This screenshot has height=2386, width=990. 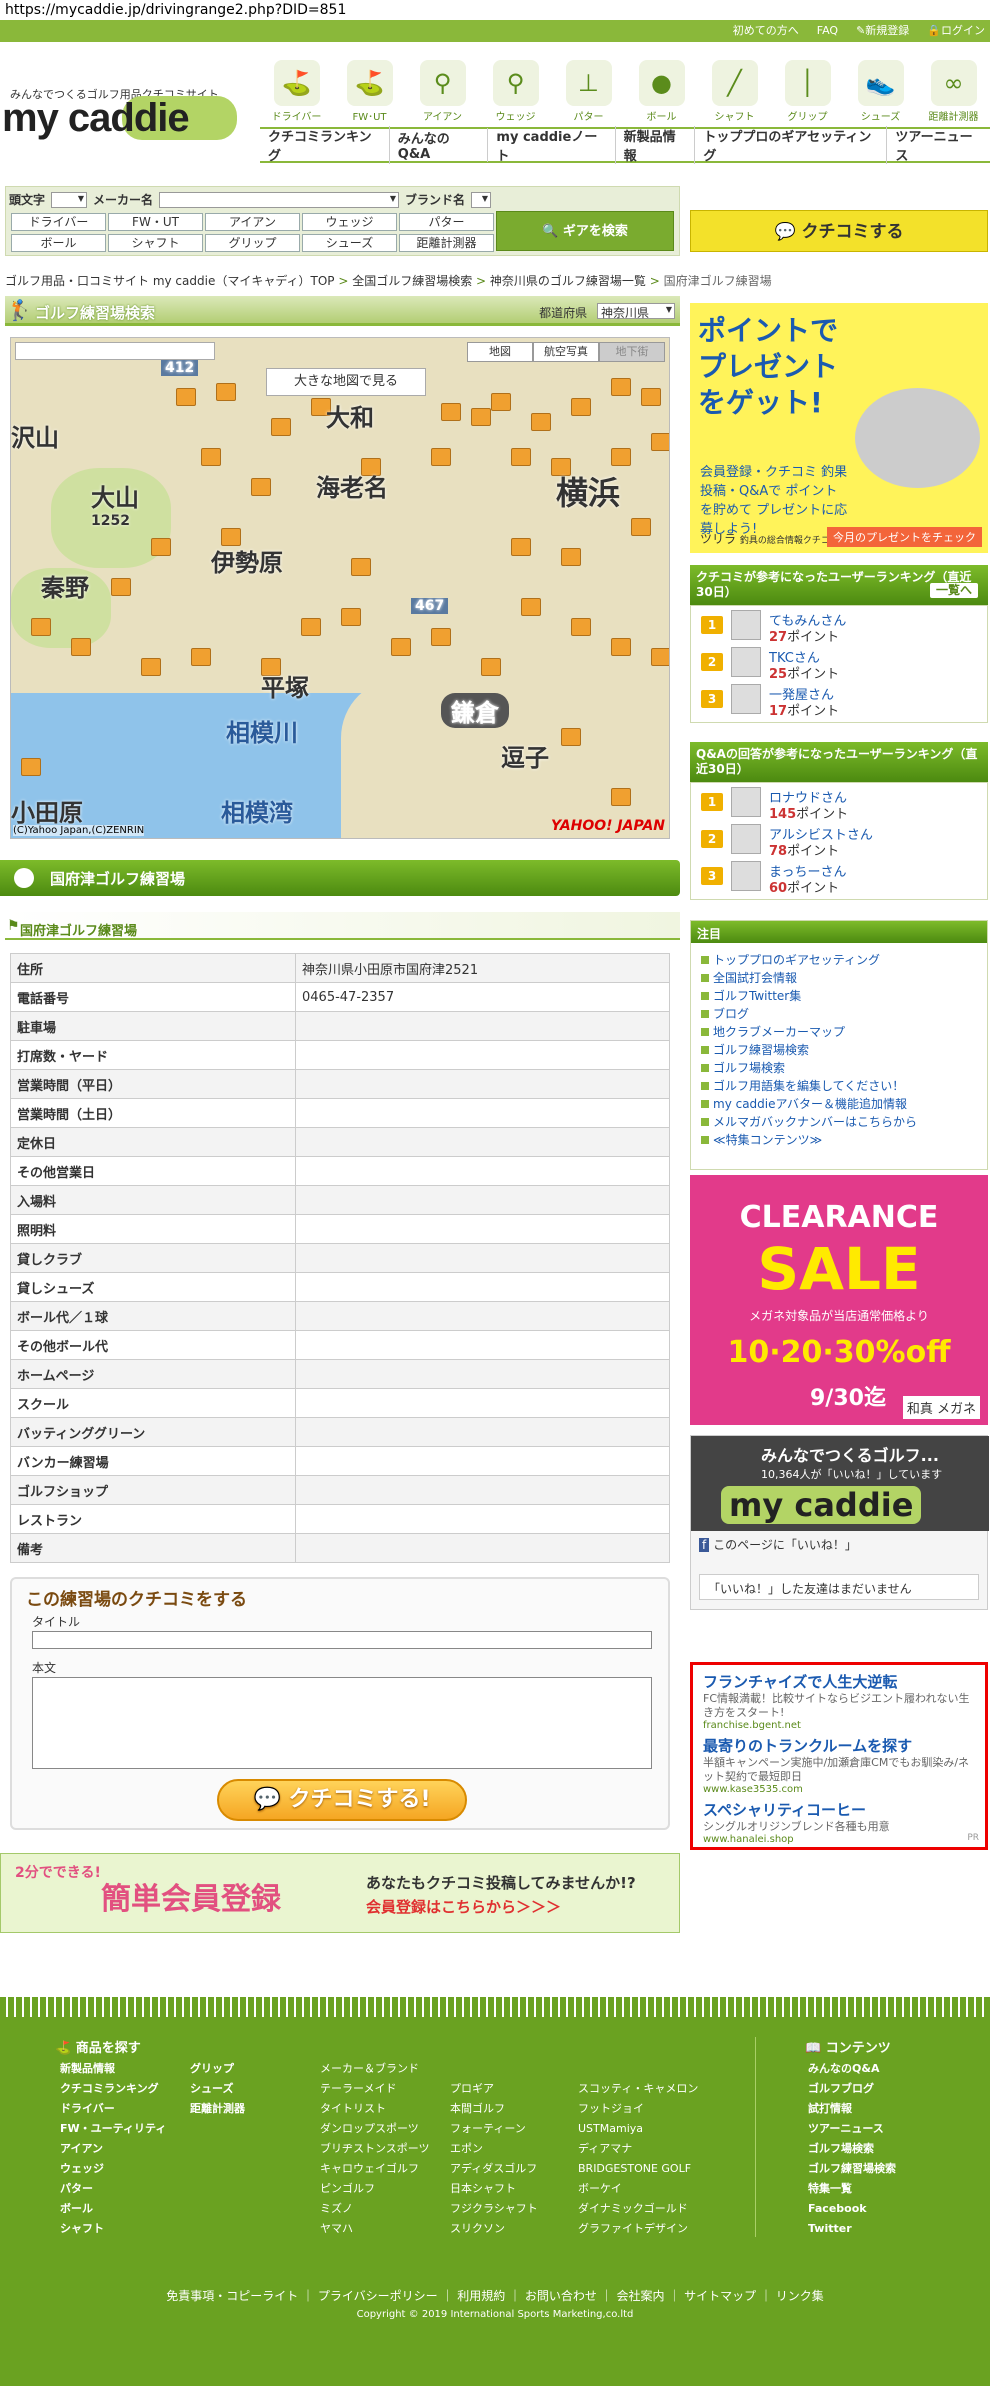 What do you see at coordinates (375, 2169) in the screenshot?
I see `footer-link: キャロウェイゴルフ` at bounding box center [375, 2169].